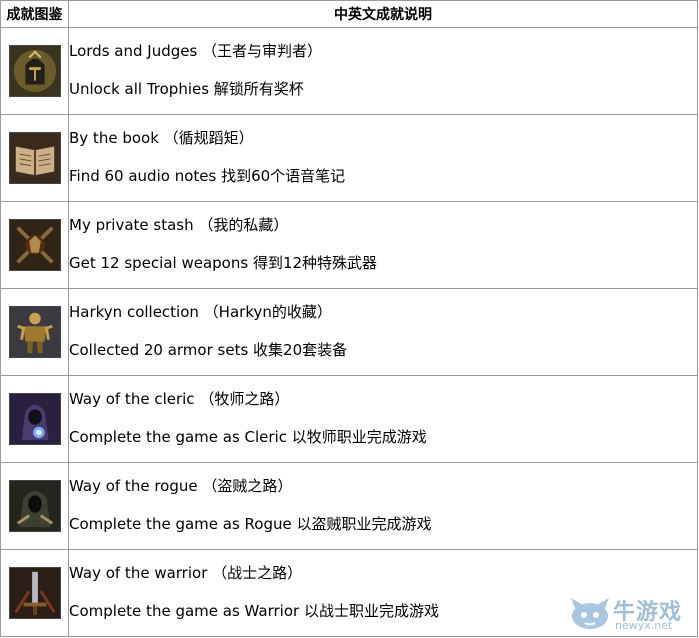 The width and height of the screenshot is (699, 638). I want to click on hooded-cleric-icon, so click(34, 419).